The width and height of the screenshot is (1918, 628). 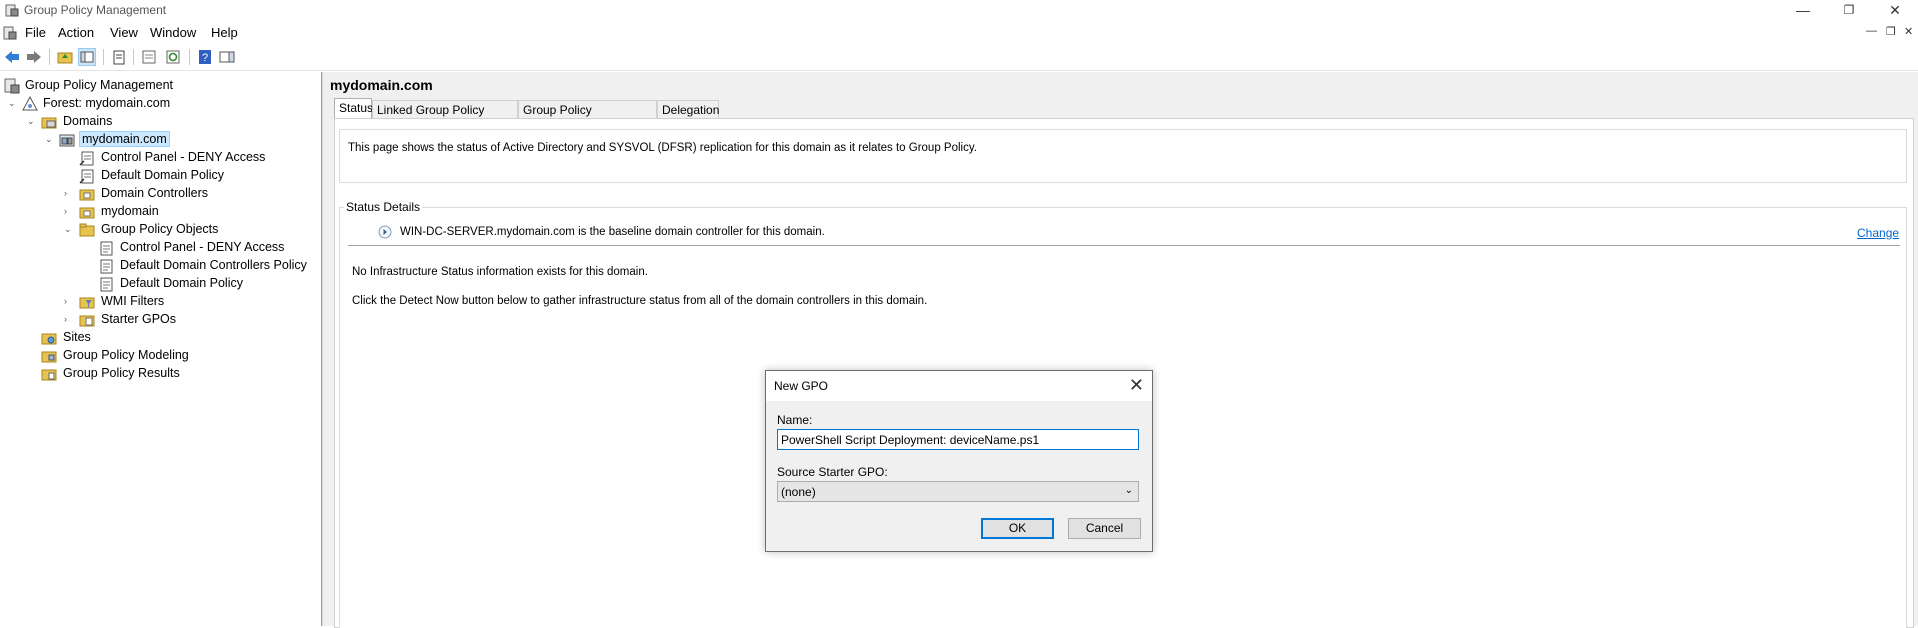 What do you see at coordinates (88, 121) in the screenshot?
I see `tree-label: Domains` at bounding box center [88, 121].